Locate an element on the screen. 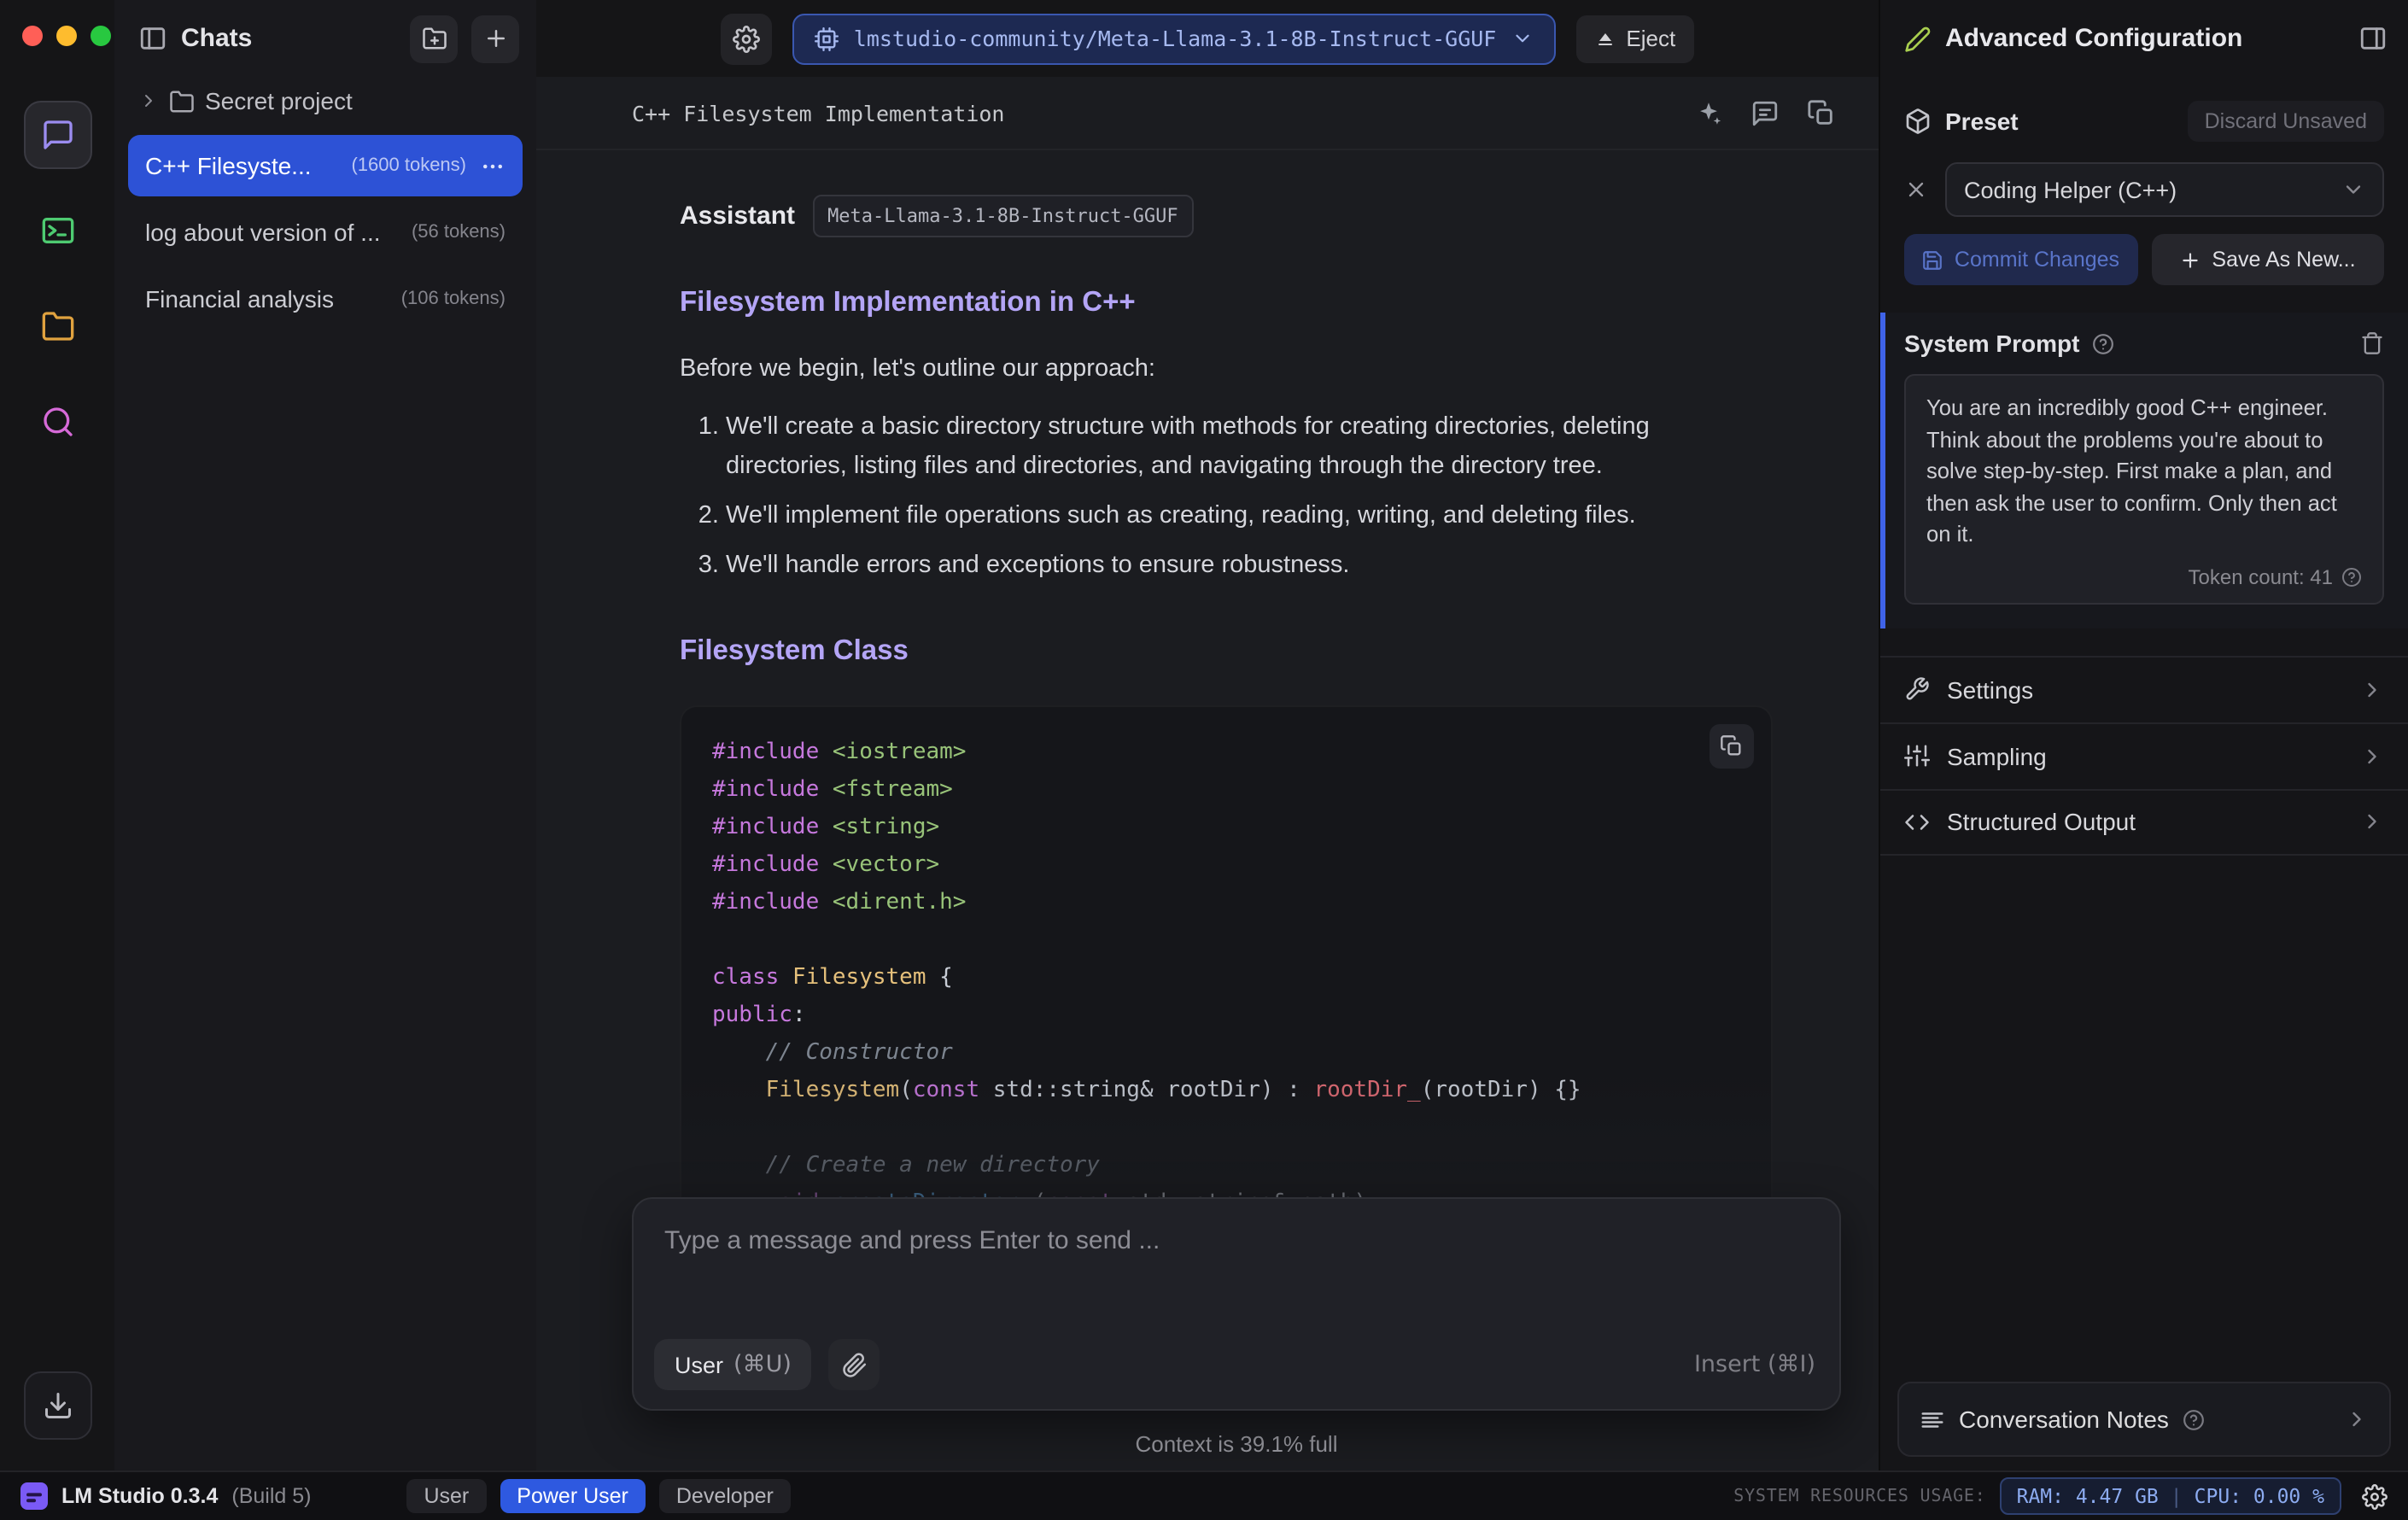  notes-icon is located at coordinates (1932, 1419).